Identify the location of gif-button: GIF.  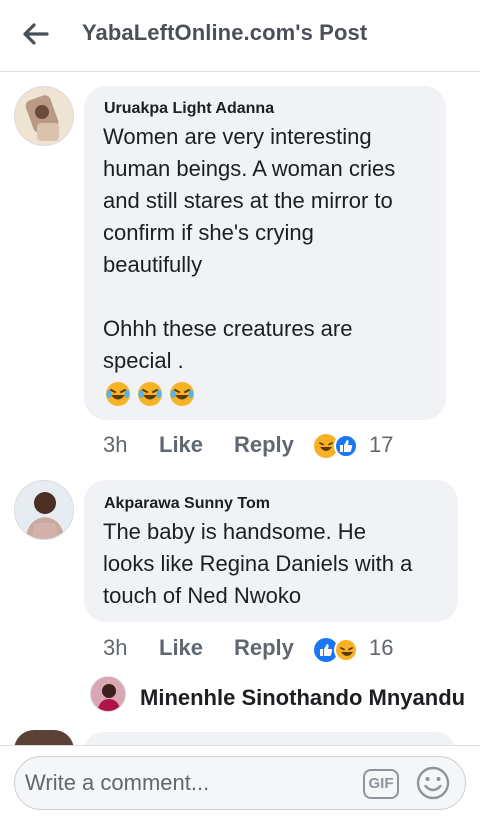
(381, 784).